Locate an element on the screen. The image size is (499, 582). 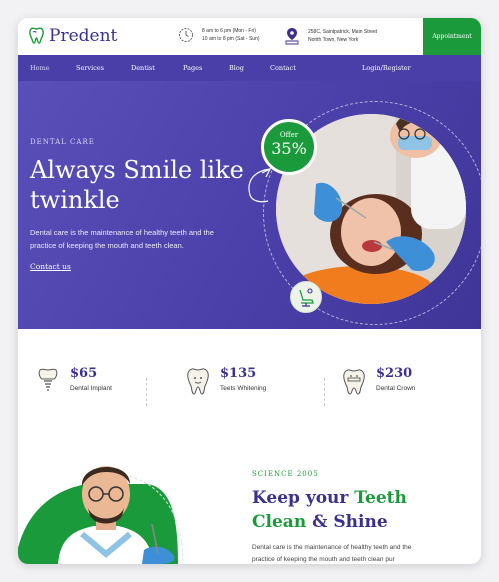
nav-item-pages: Pages is located at coordinates (192, 68).